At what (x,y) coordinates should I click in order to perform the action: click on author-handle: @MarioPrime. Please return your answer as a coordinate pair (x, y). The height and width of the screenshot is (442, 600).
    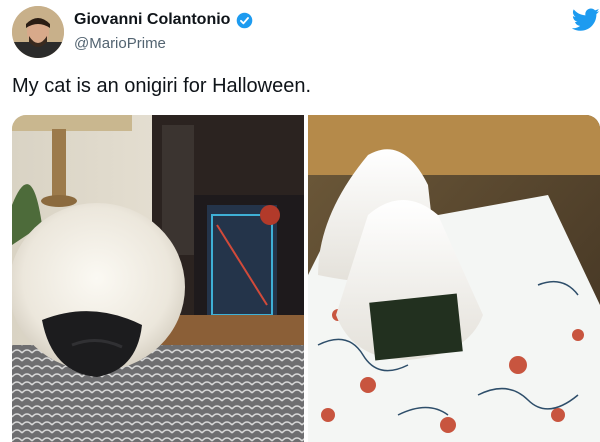
    Looking at the image, I should click on (120, 43).